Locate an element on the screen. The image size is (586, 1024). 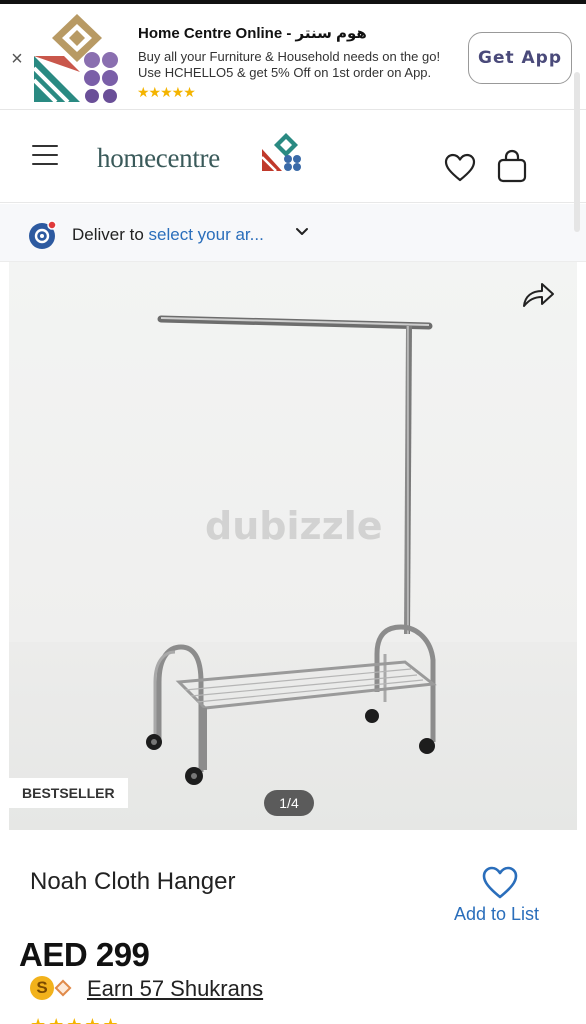
earn-shukrans-link: Earn 57 Shukrans is located at coordinates (175, 989).